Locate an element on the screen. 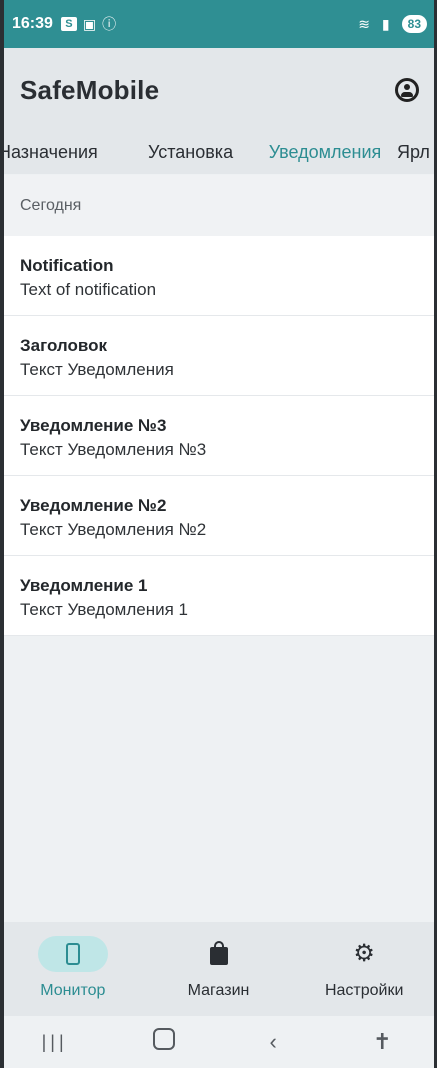 This screenshot has height=1068, width=437. nav-shop: Магазин is located at coordinates (219, 969).